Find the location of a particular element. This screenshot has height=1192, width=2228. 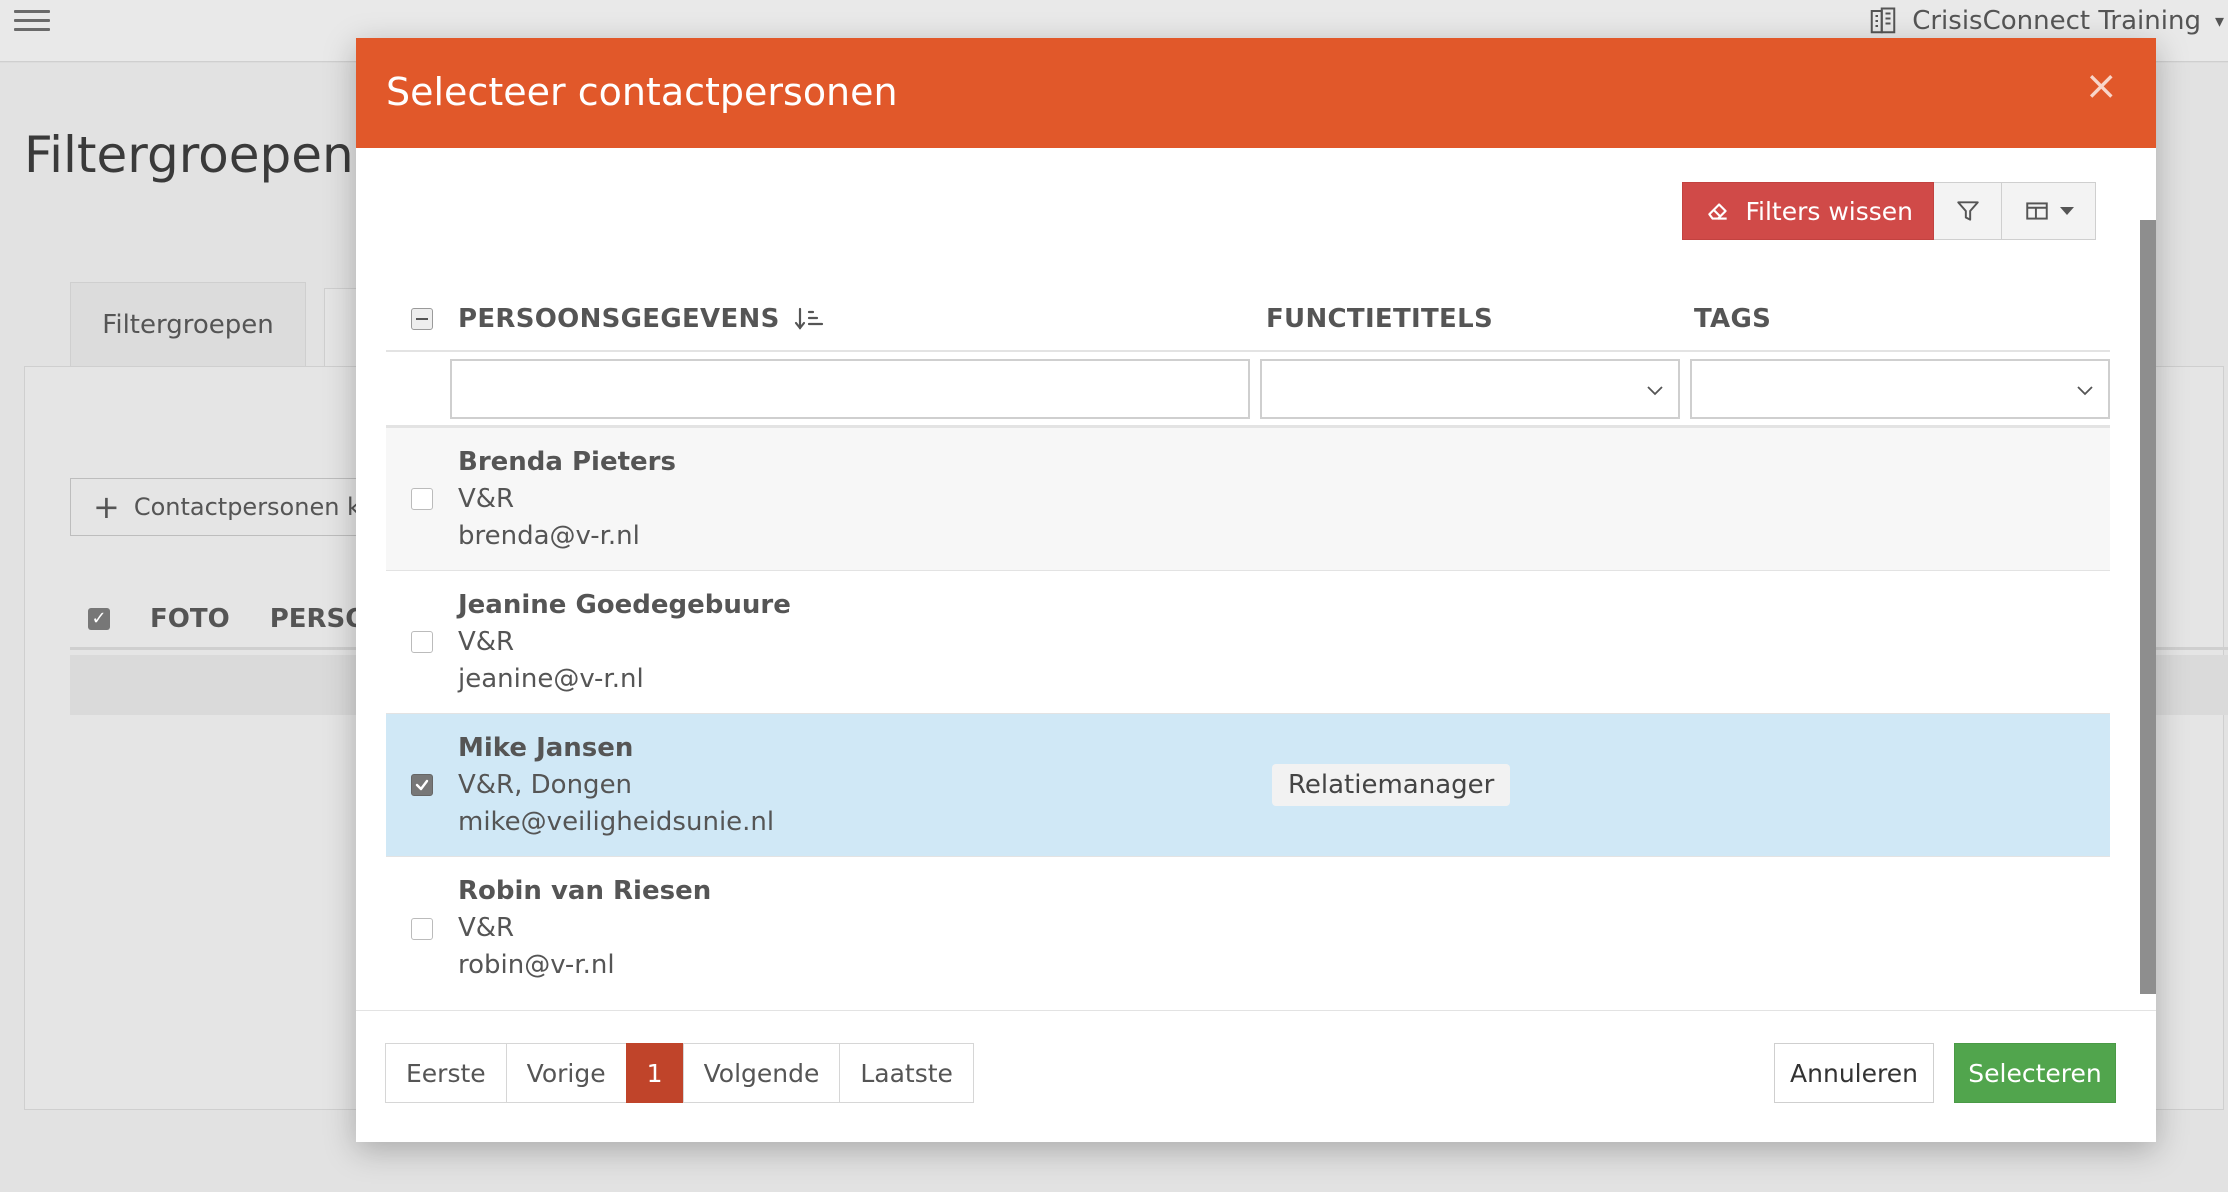

tab-filtergroepen: Filtergroepen is located at coordinates (188, 324).